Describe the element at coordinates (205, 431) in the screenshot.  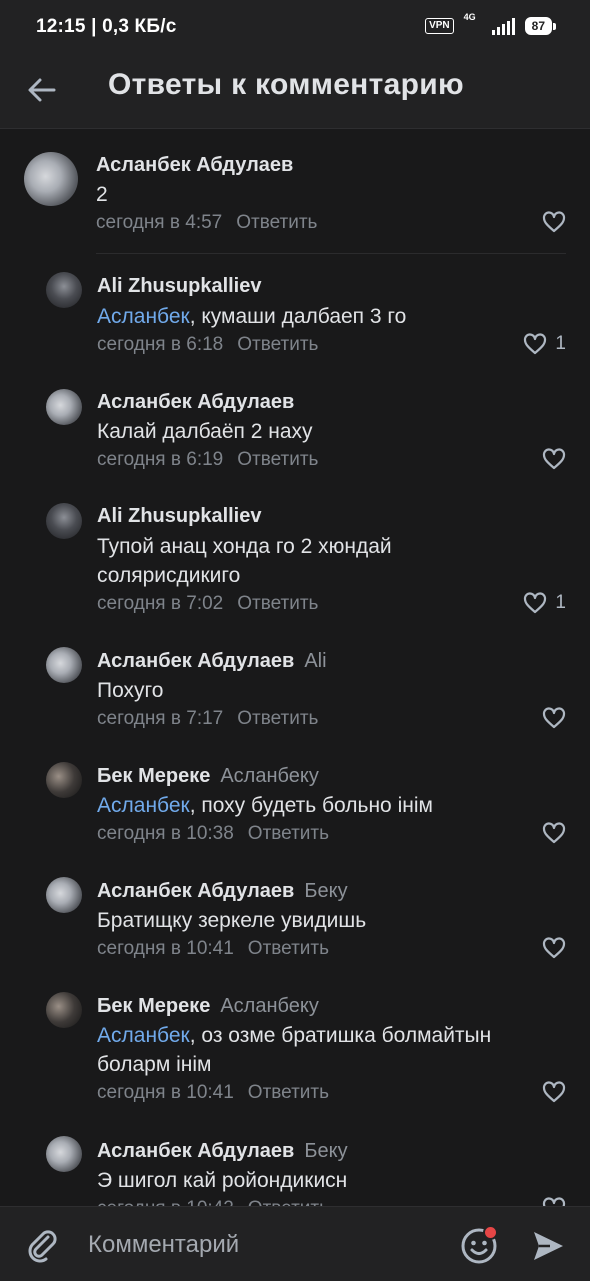
I see `comment-body: Калай далбаёп 2 наху` at that location.